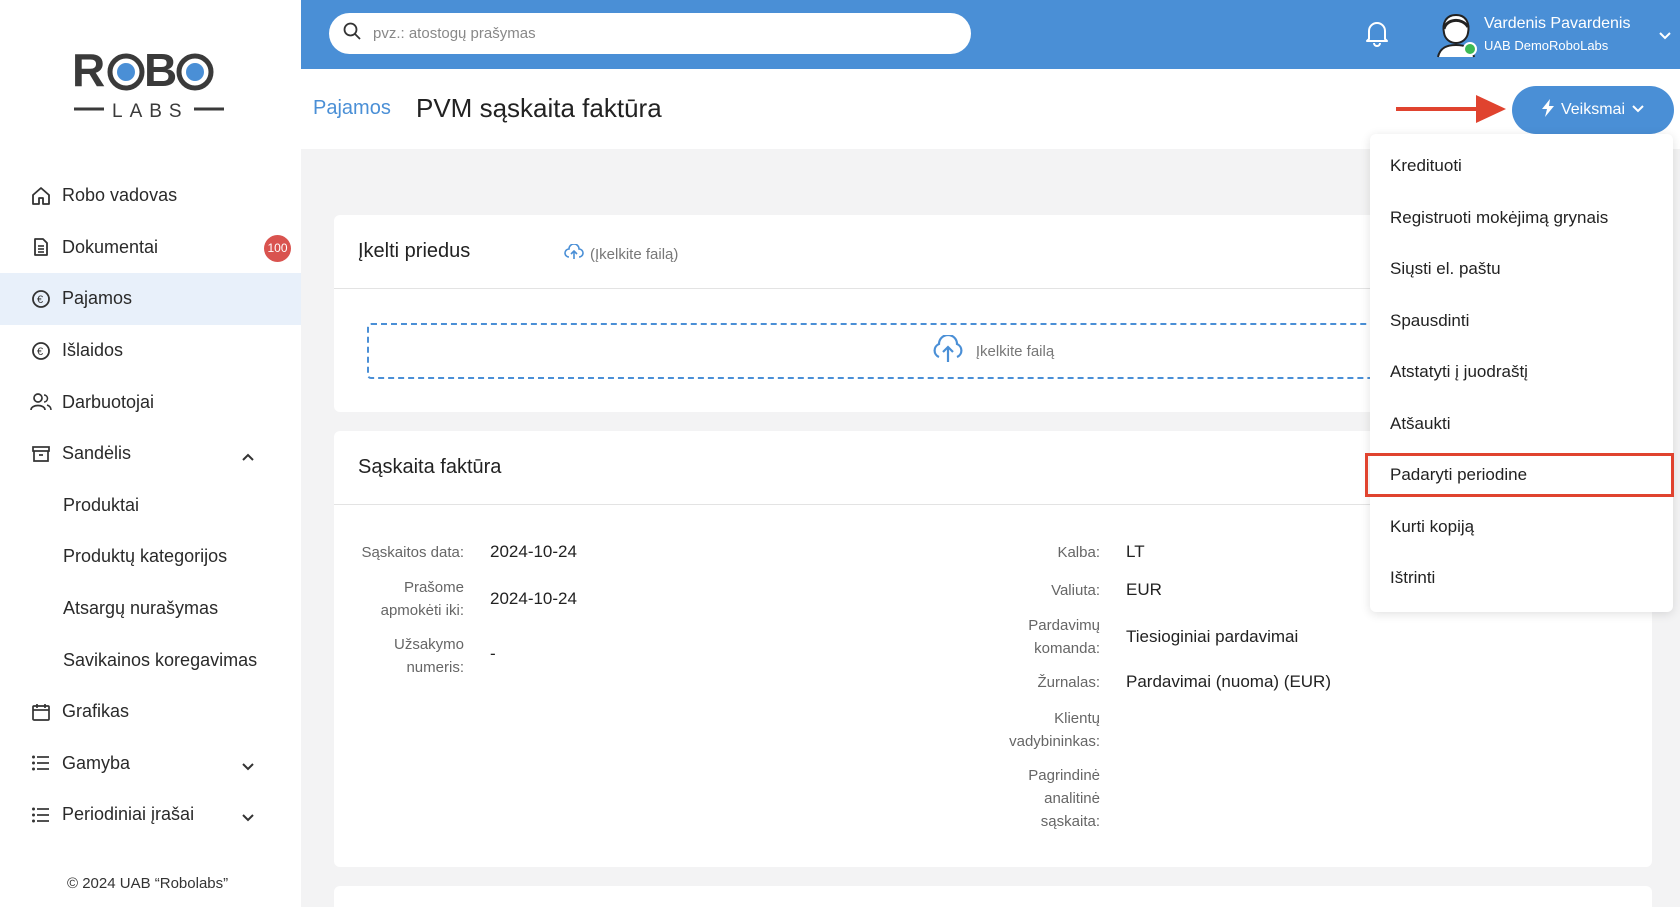 The image size is (1680, 907). I want to click on sidebar-item-label: Sandėlis, so click(97, 453).